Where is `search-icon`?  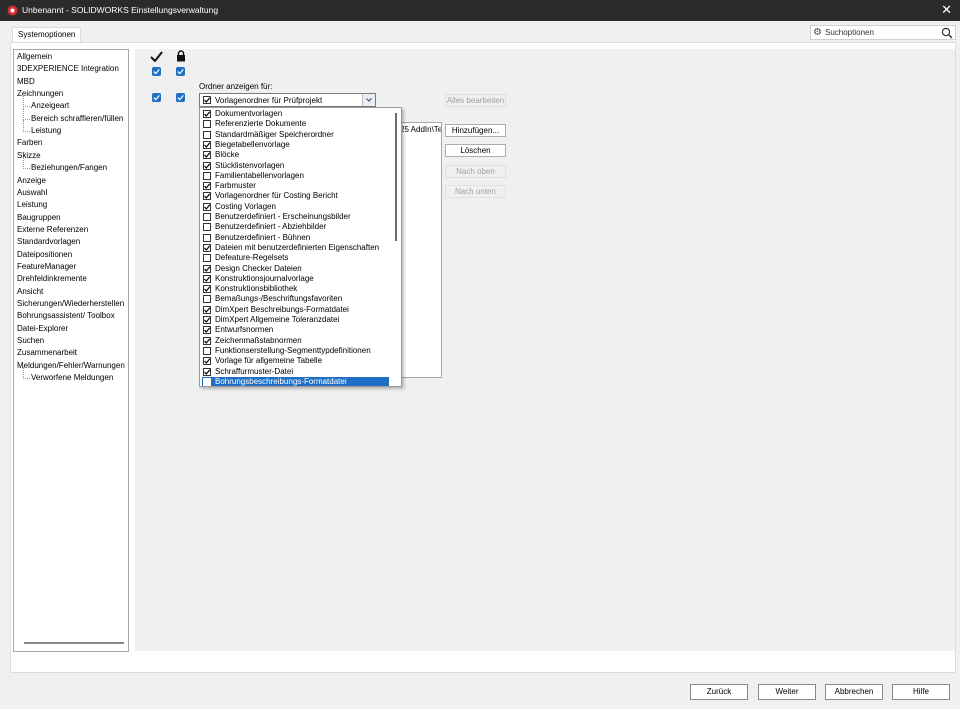
search-icon is located at coordinates (947, 33).